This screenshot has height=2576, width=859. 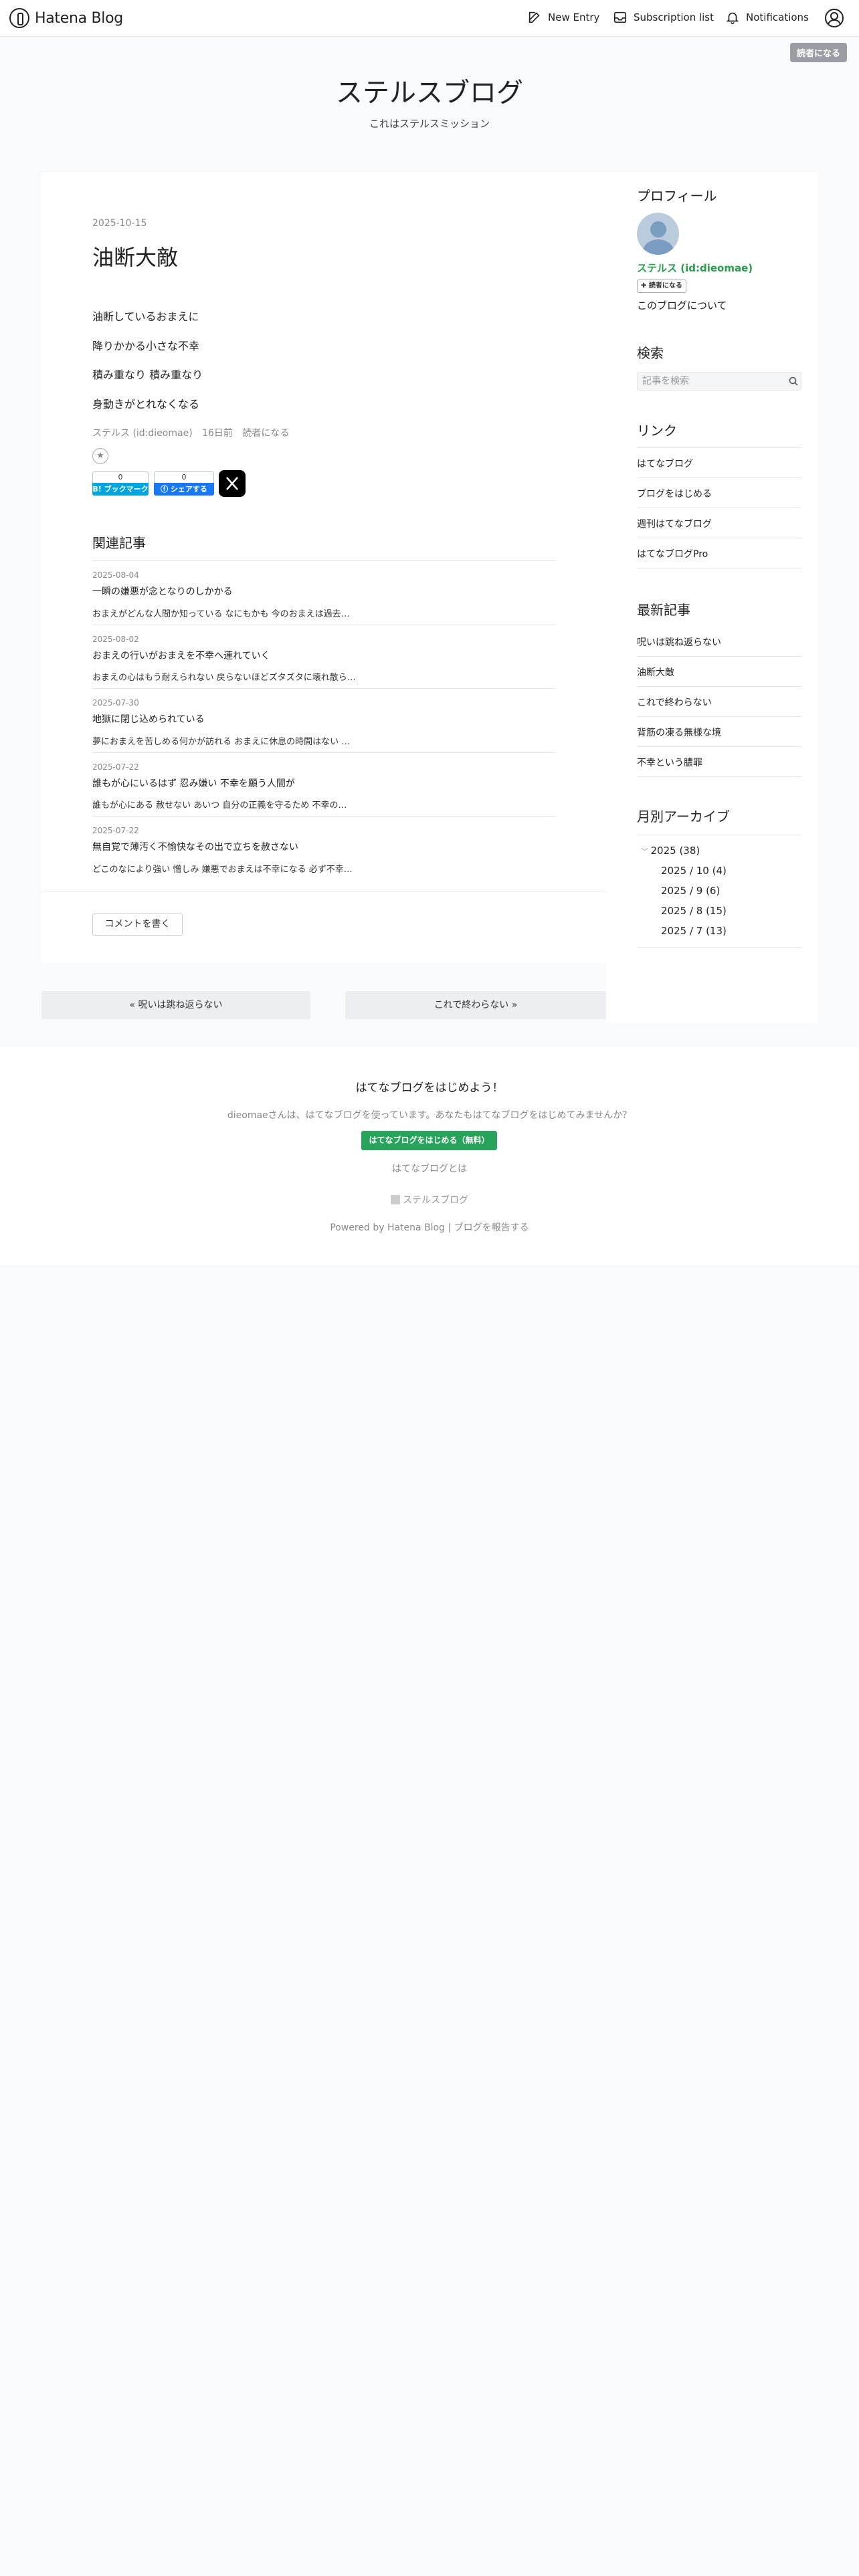 I want to click on new-entry-link: New Entry, so click(x=563, y=17).